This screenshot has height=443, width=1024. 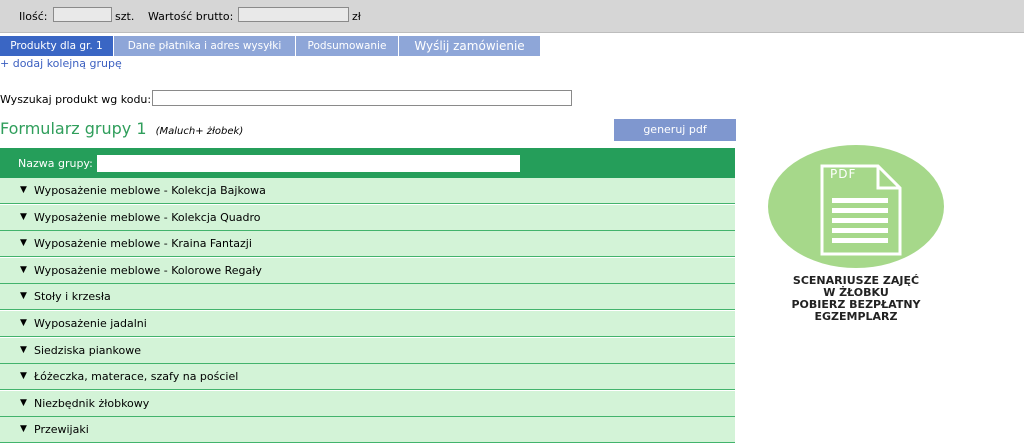 I want to click on tab-send-order: Wyślij zamówienie, so click(x=470, y=46).